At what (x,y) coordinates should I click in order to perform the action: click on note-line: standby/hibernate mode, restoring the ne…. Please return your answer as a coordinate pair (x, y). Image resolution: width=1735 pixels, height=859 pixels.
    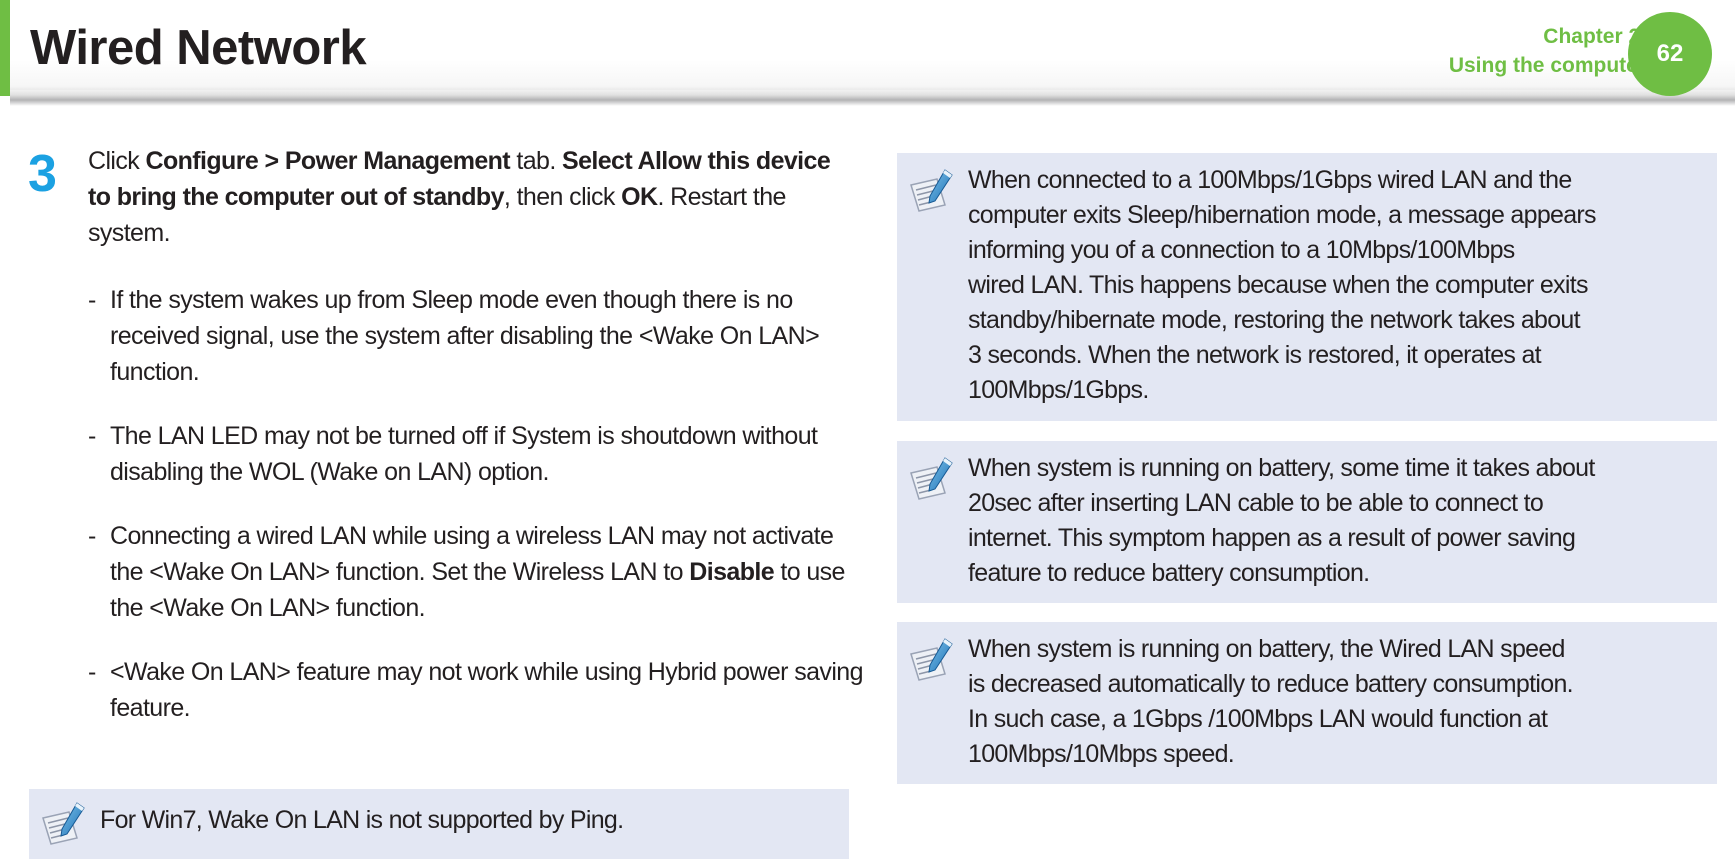
    Looking at the image, I should click on (1274, 320).